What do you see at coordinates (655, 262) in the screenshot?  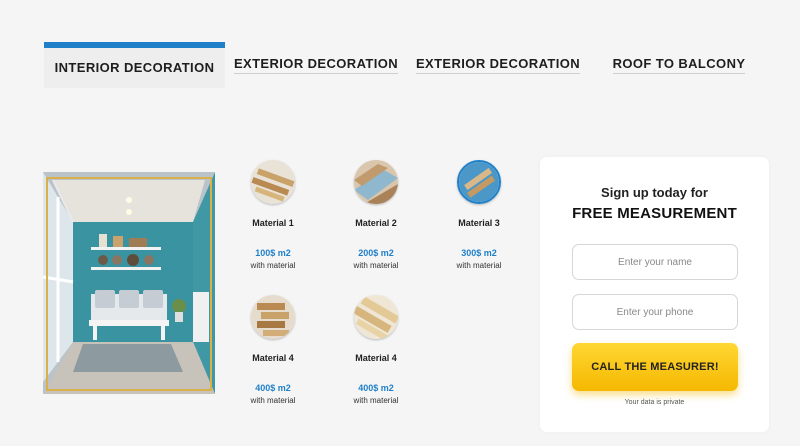 I see `name-input` at bounding box center [655, 262].